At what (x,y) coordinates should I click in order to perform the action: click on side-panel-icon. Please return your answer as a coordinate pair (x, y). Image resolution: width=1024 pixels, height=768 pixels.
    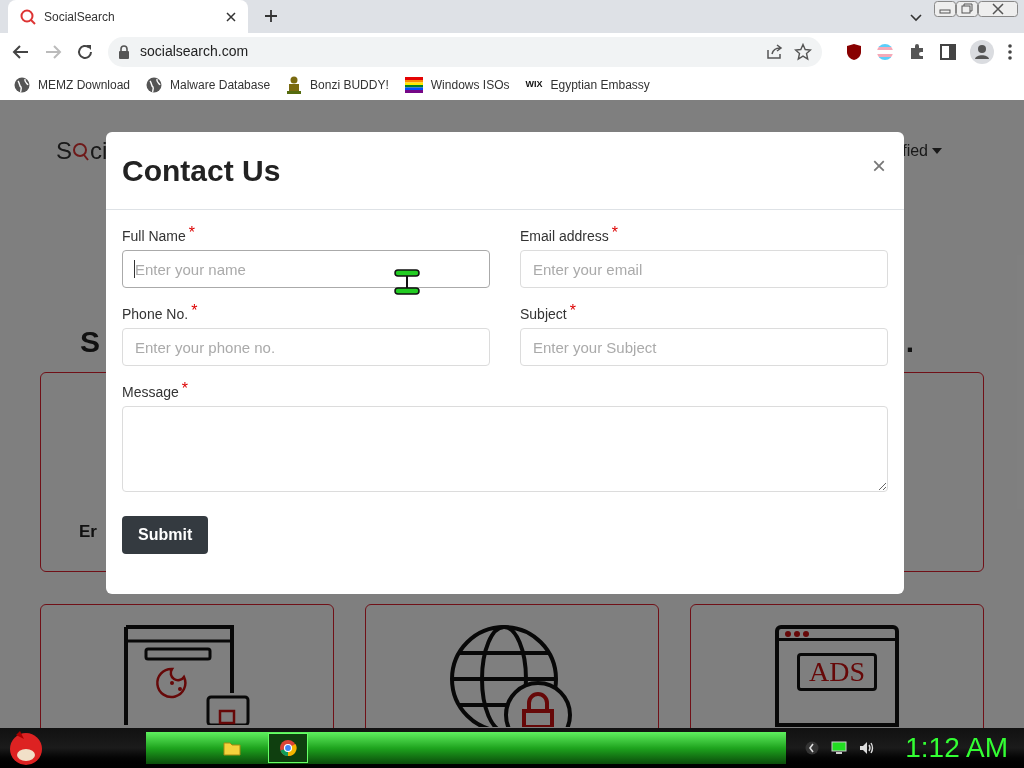
    Looking at the image, I should click on (948, 51).